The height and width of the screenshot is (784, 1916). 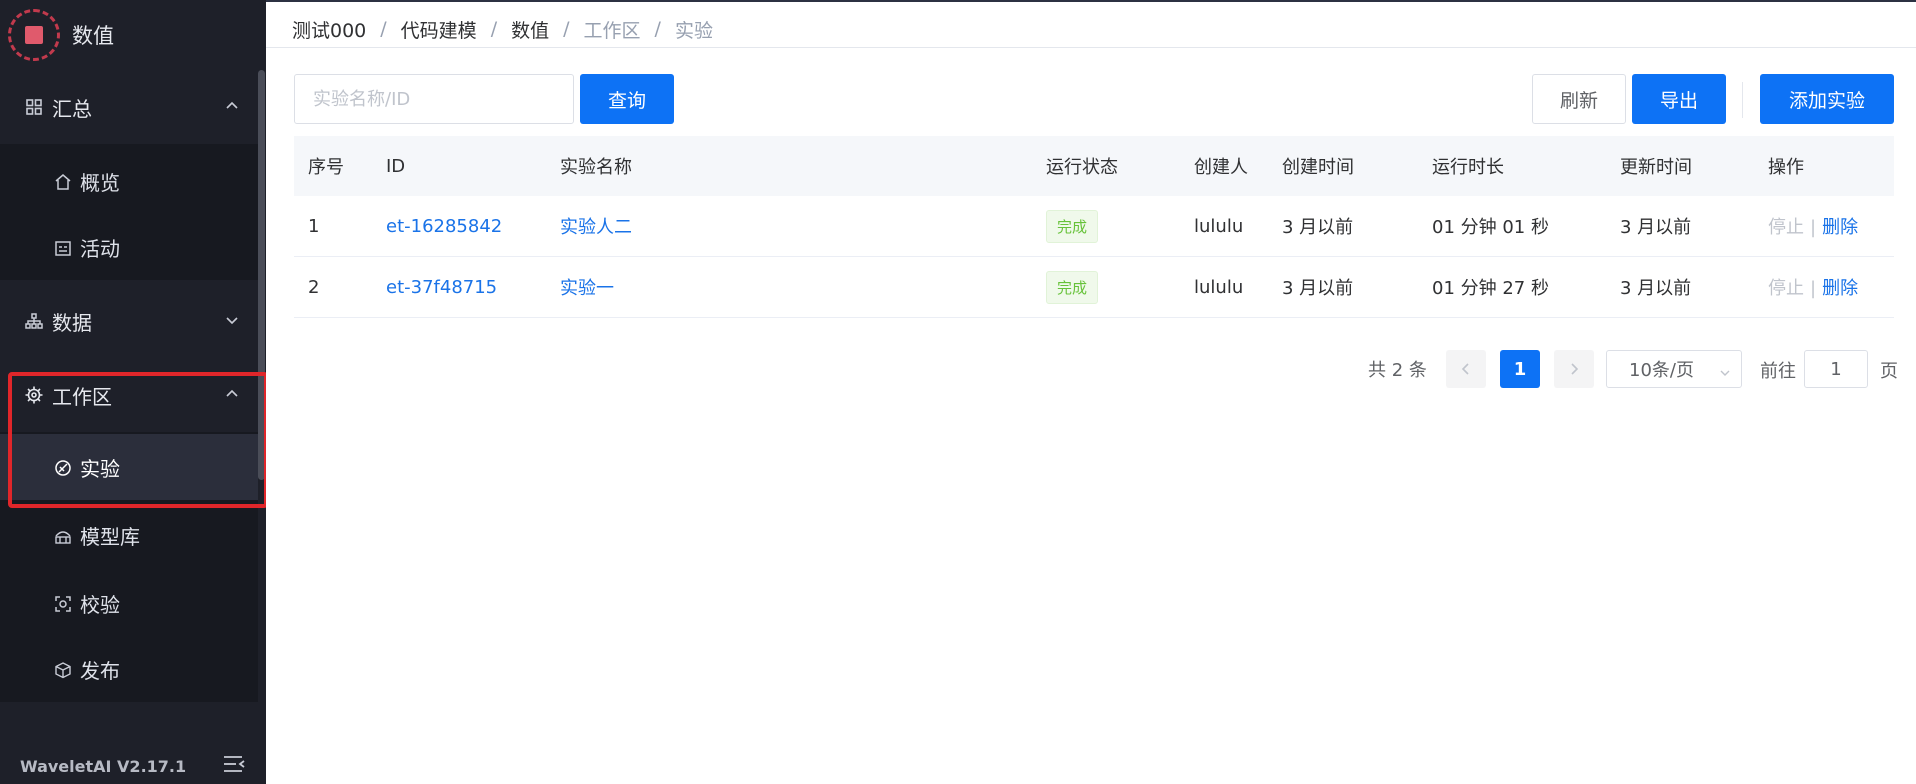 I want to click on sidebar-item-activity: 活动, so click(x=129, y=247).